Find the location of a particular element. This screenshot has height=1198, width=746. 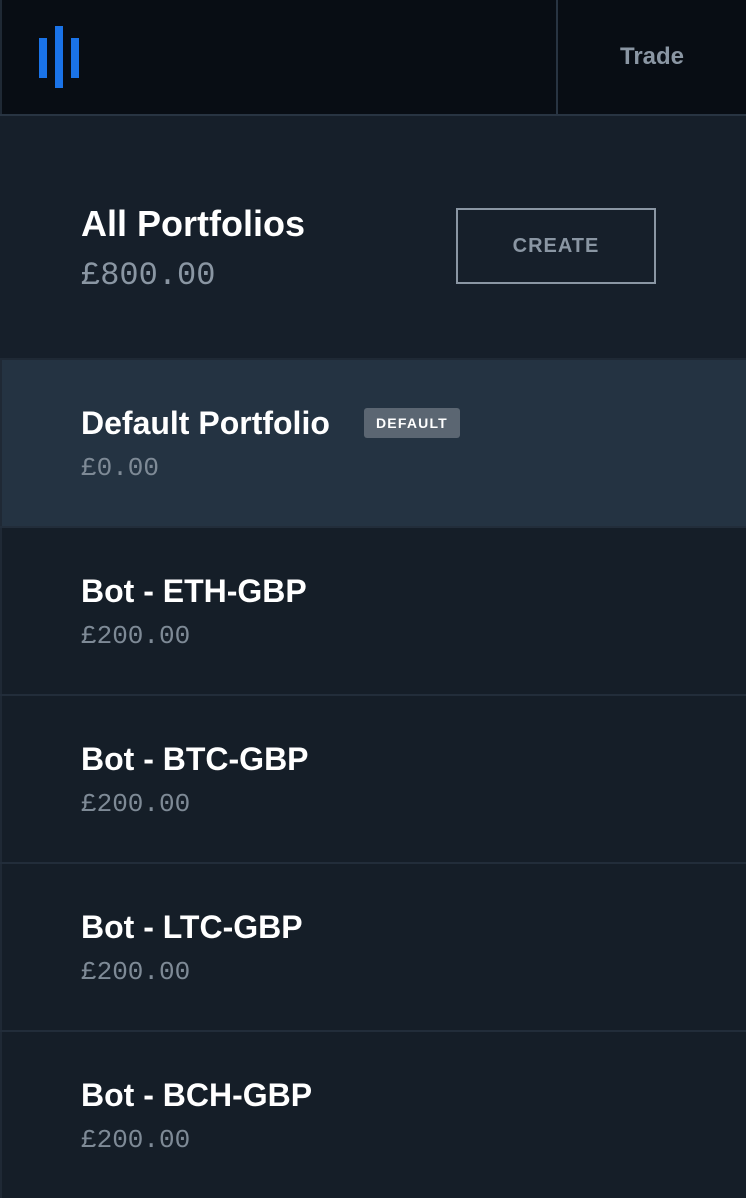

top-header: Trade is located at coordinates (373, 58).